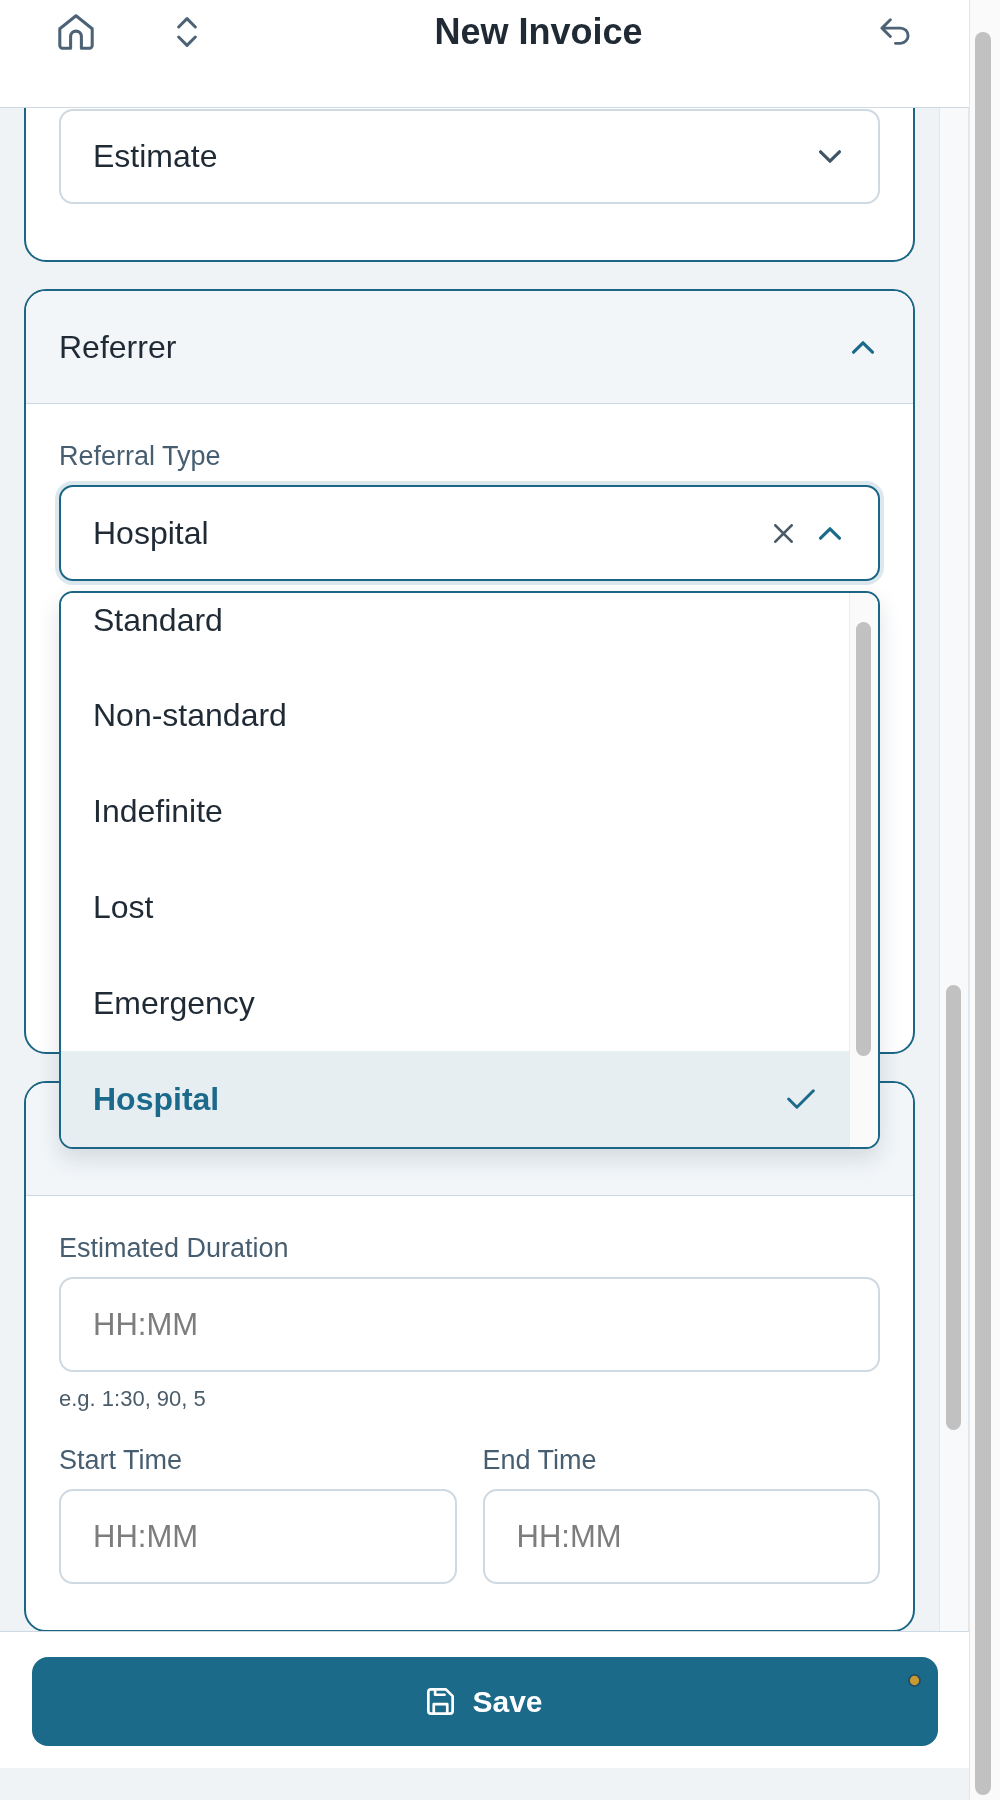  What do you see at coordinates (469, 347) in the screenshot?
I see `section-header: Referrer` at bounding box center [469, 347].